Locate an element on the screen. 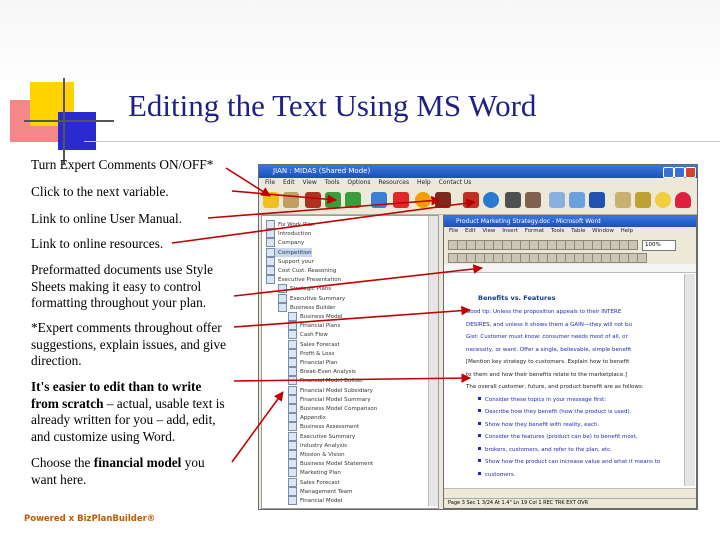 The width and height of the screenshot is (720, 540). arrow-financial-model is located at coordinates (257, 427).